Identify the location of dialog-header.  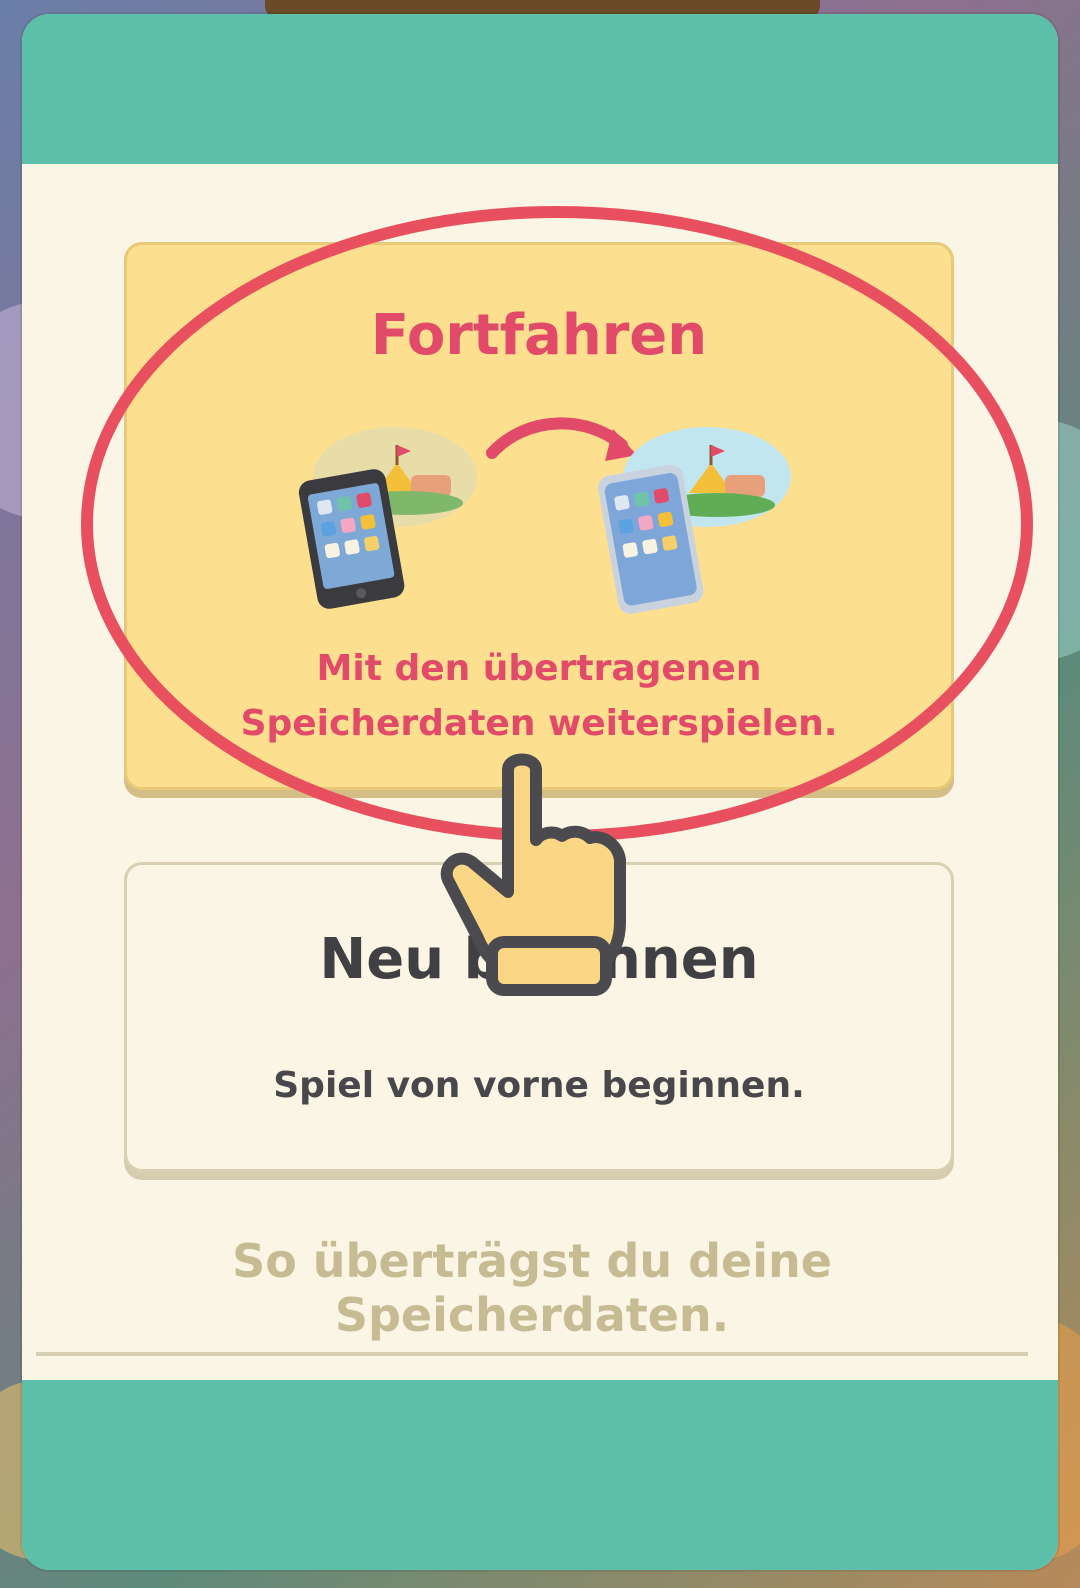
(540, 89).